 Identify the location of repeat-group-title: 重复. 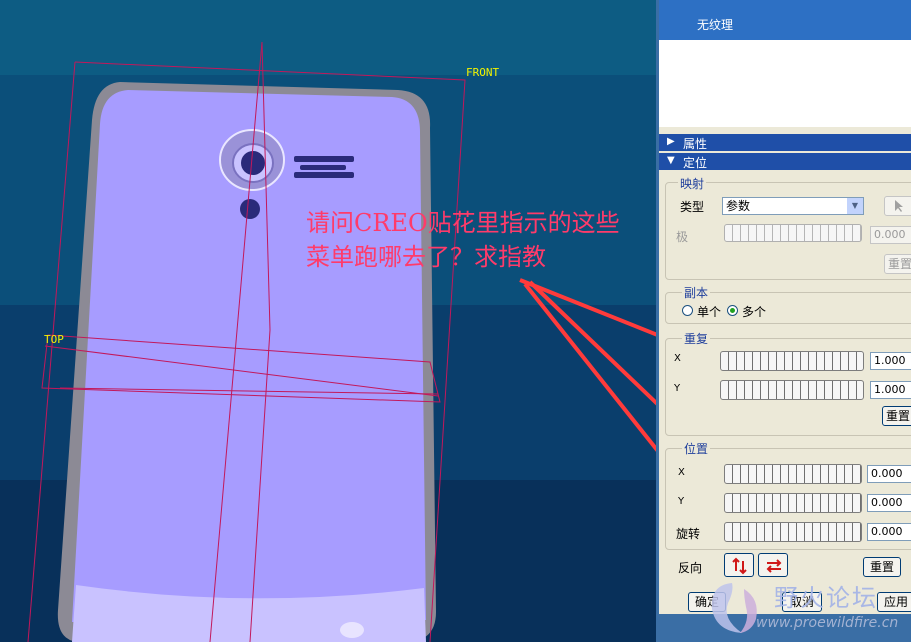
(696, 338).